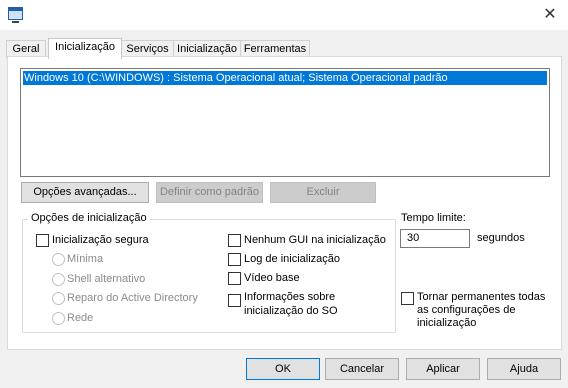 This screenshot has width=568, height=388. I want to click on boot-options-title: Opções de inicialização, so click(89, 218).